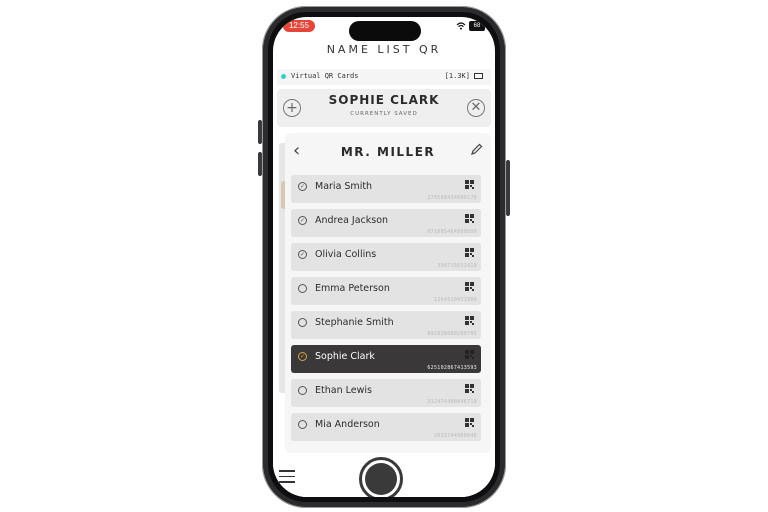 This screenshot has width=768, height=512. Describe the element at coordinates (287, 478) in the screenshot. I see `hamburger-menu-icon` at that location.